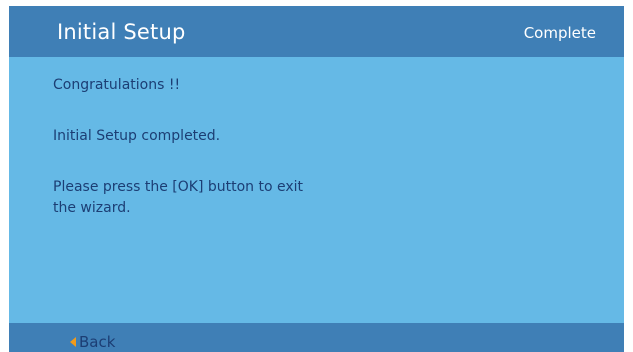 The height and width of the screenshot is (352, 633). What do you see at coordinates (137, 136) in the screenshot?
I see `completion-message: Initial Setup completed.` at bounding box center [137, 136].